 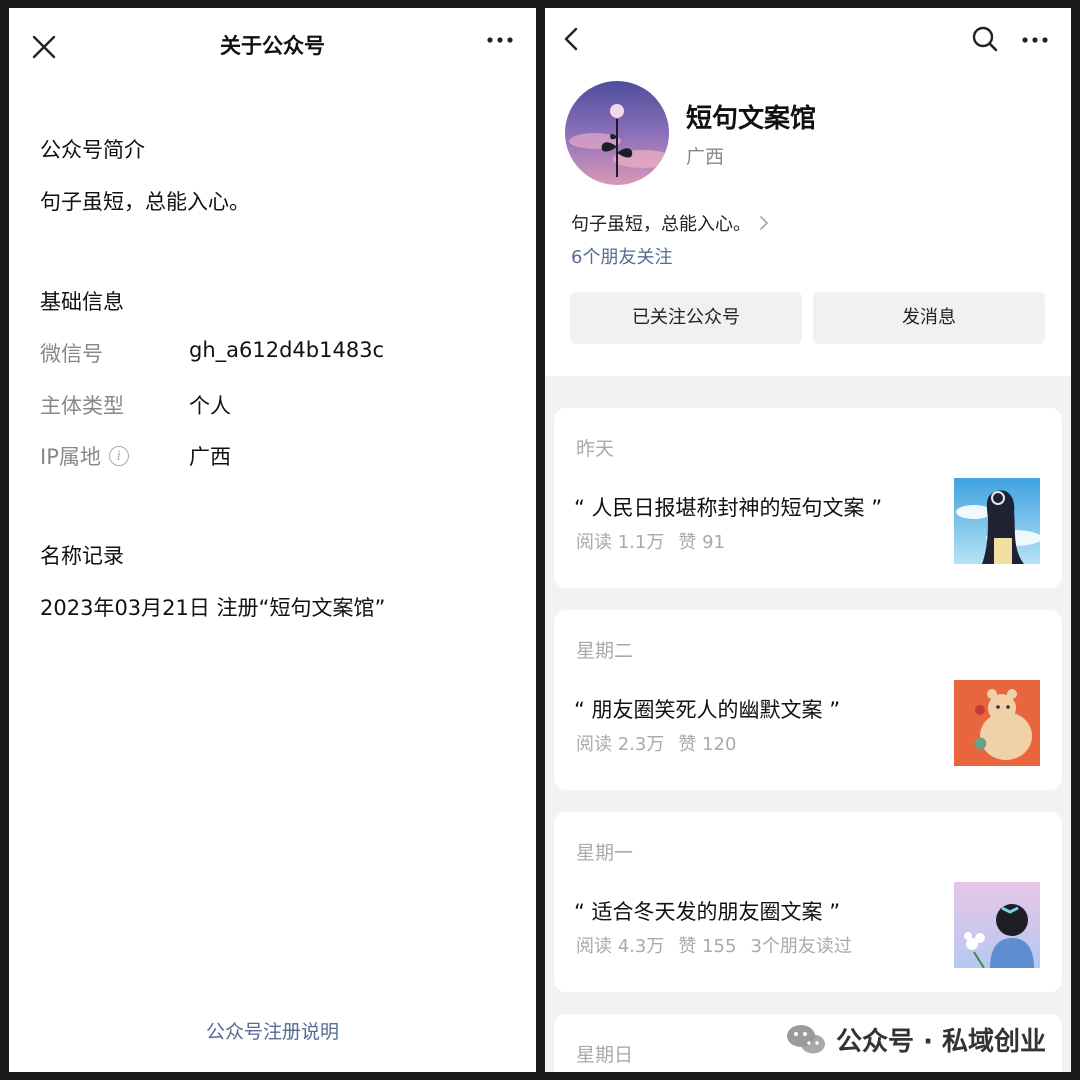 What do you see at coordinates (751, 119) in the screenshot?
I see `account-name: 短句文案馆` at bounding box center [751, 119].